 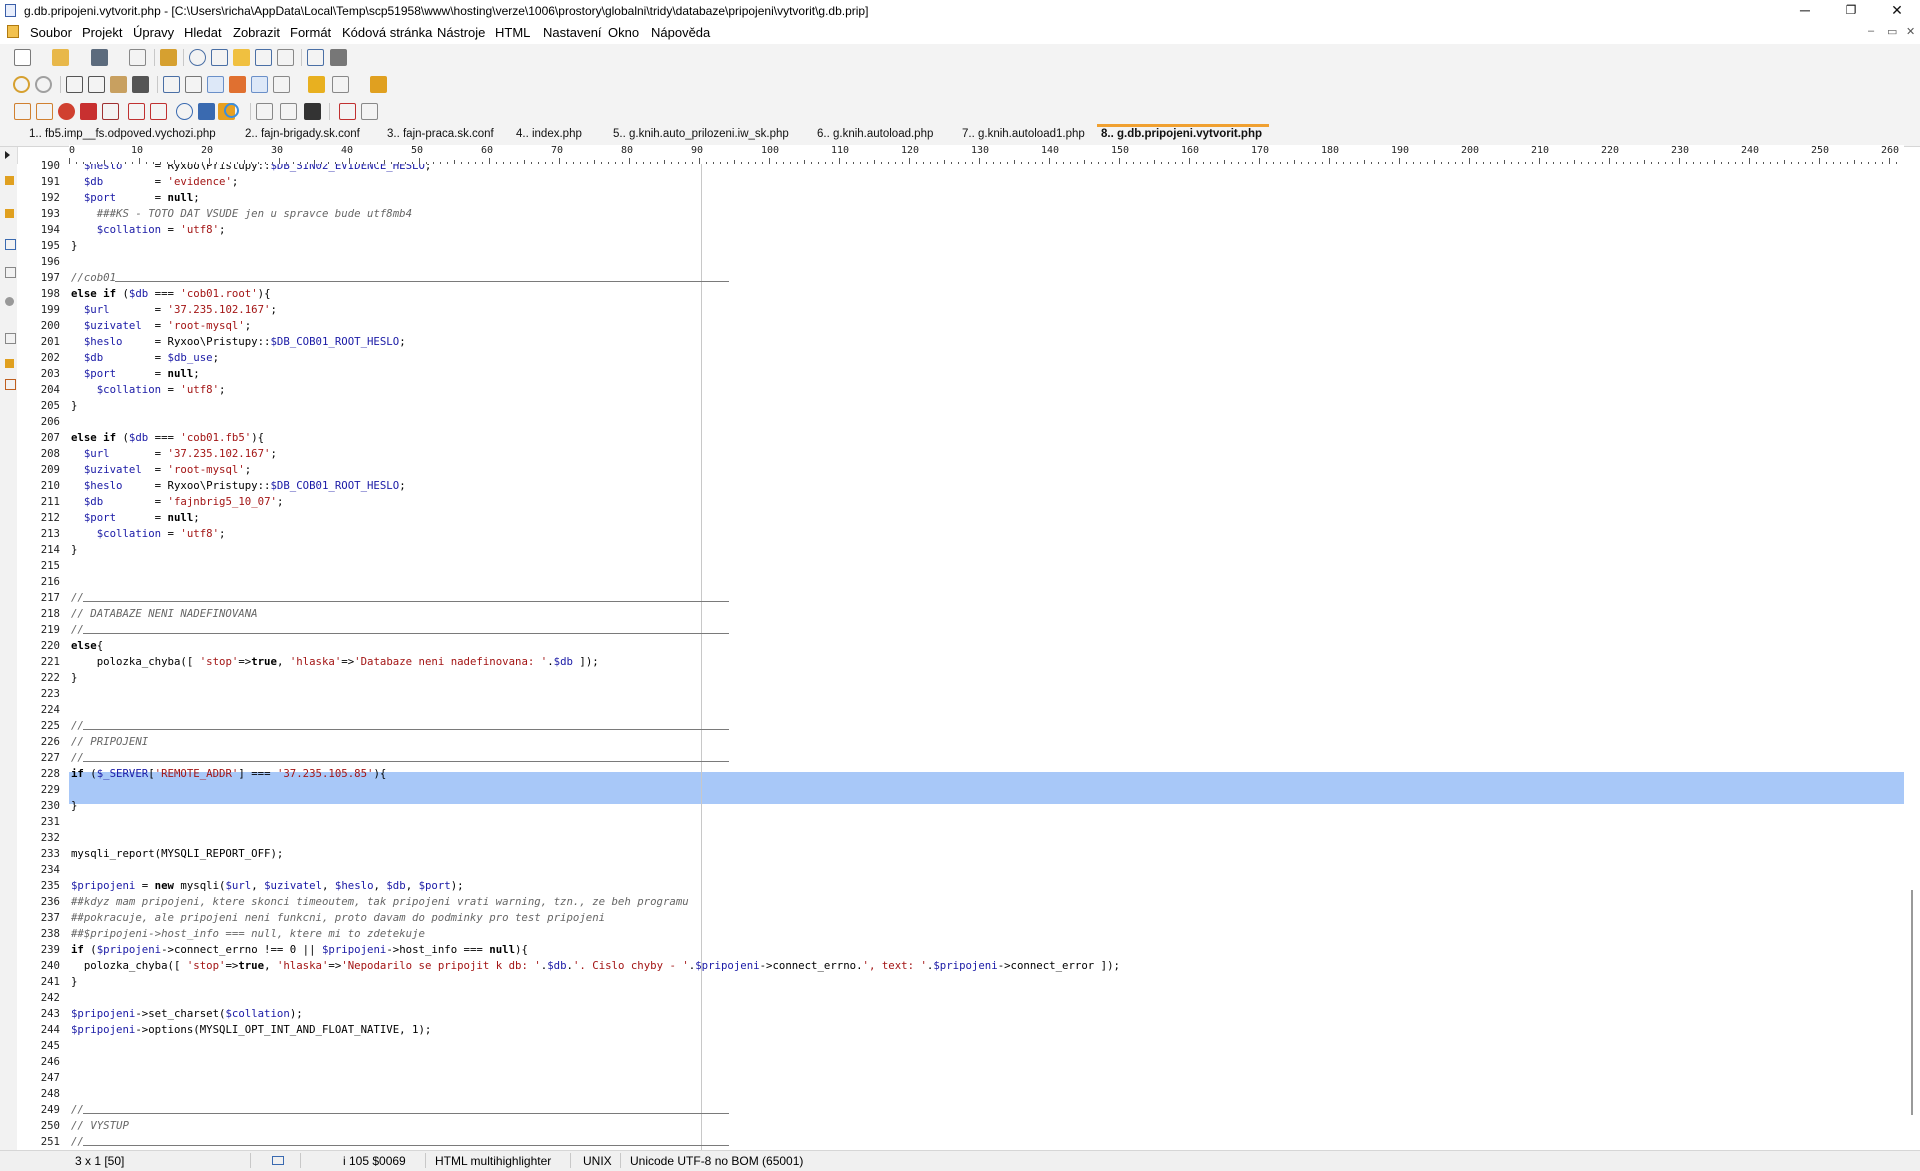 I want to click on code-line: // PRIPOJENI, so click(x=109, y=742).